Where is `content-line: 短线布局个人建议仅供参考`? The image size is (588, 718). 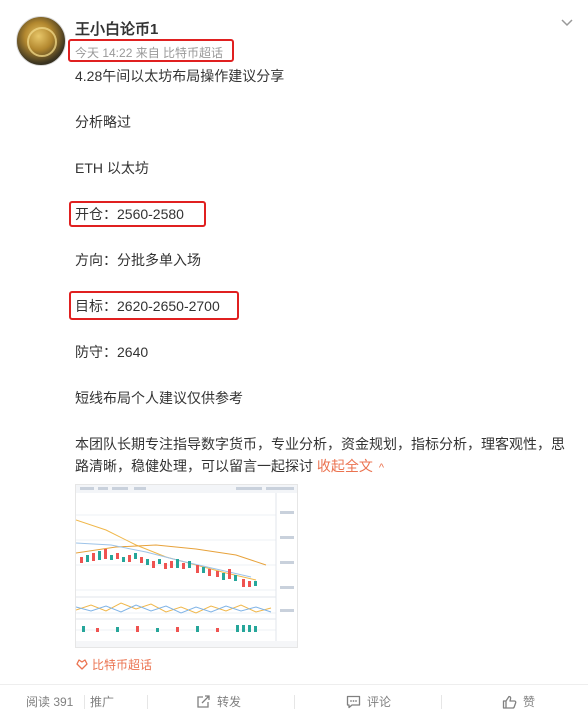 content-line: 短线布局个人建议仅供参考 is located at coordinates (159, 398).